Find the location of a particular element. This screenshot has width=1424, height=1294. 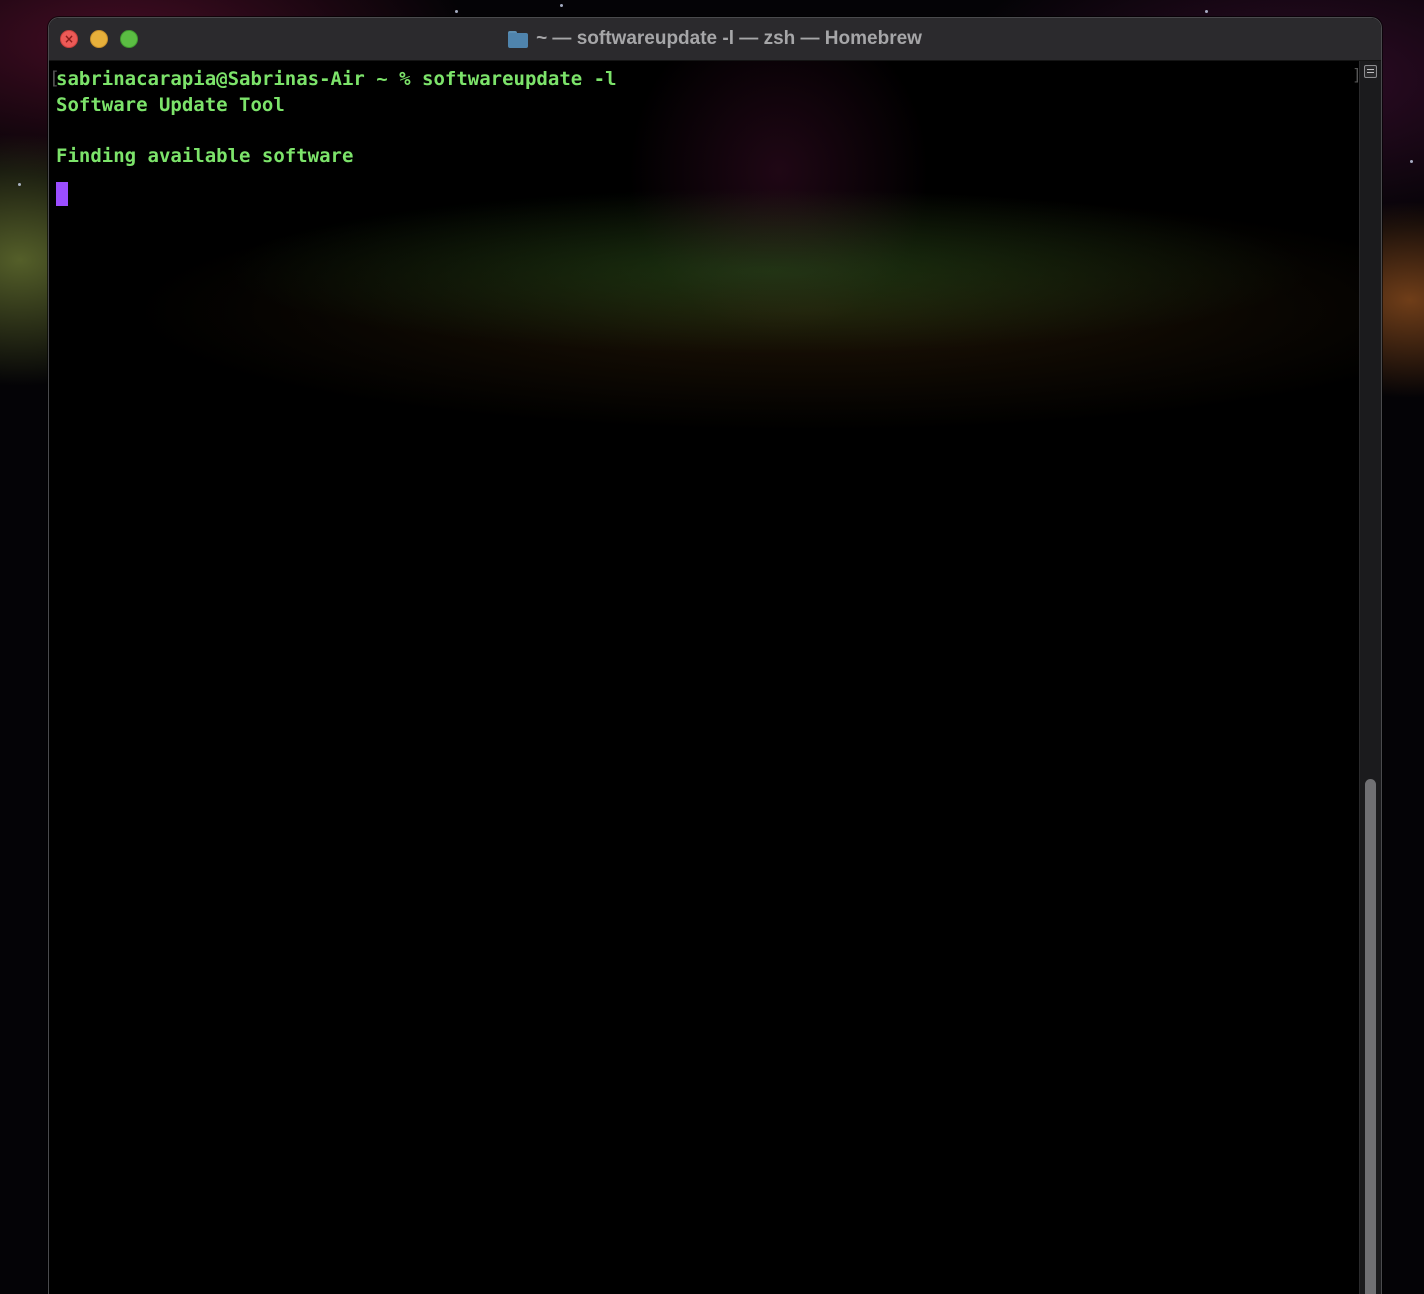

window-title-text: ~ — softwareupdate -l — zsh — Homebrew is located at coordinates (729, 38).